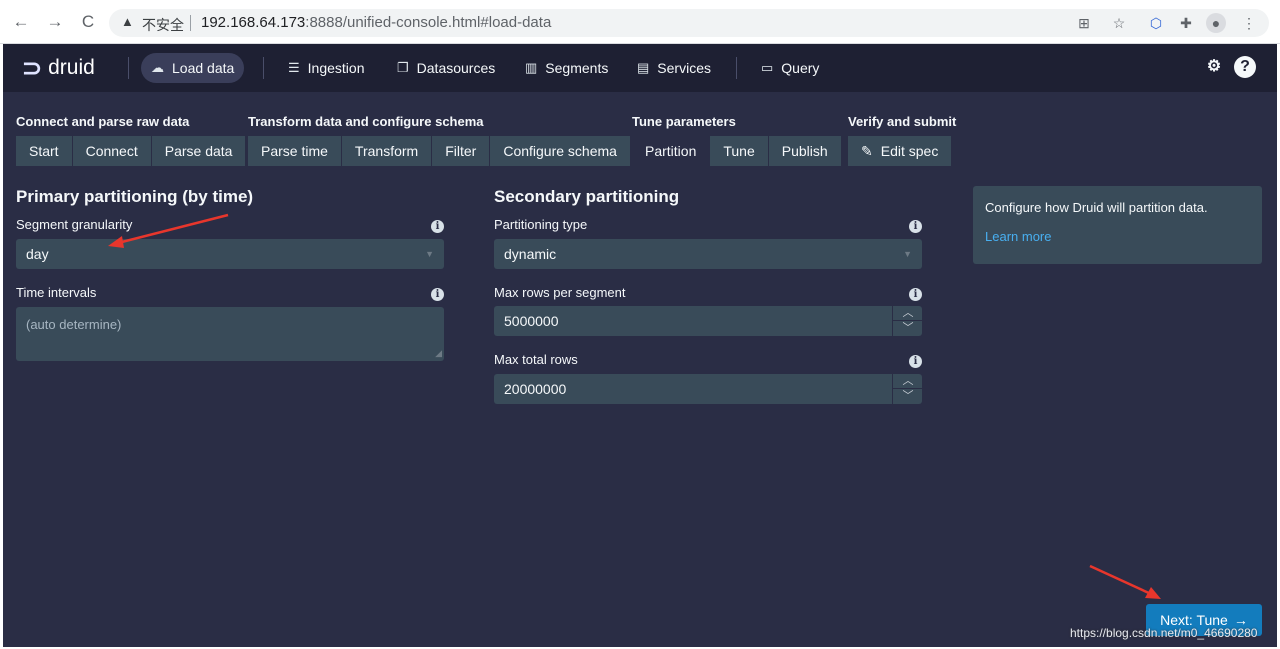 Image resolution: width=1280 pixels, height=649 pixels. I want to click on step-group-title: Connect and parse raw data, so click(103, 121).